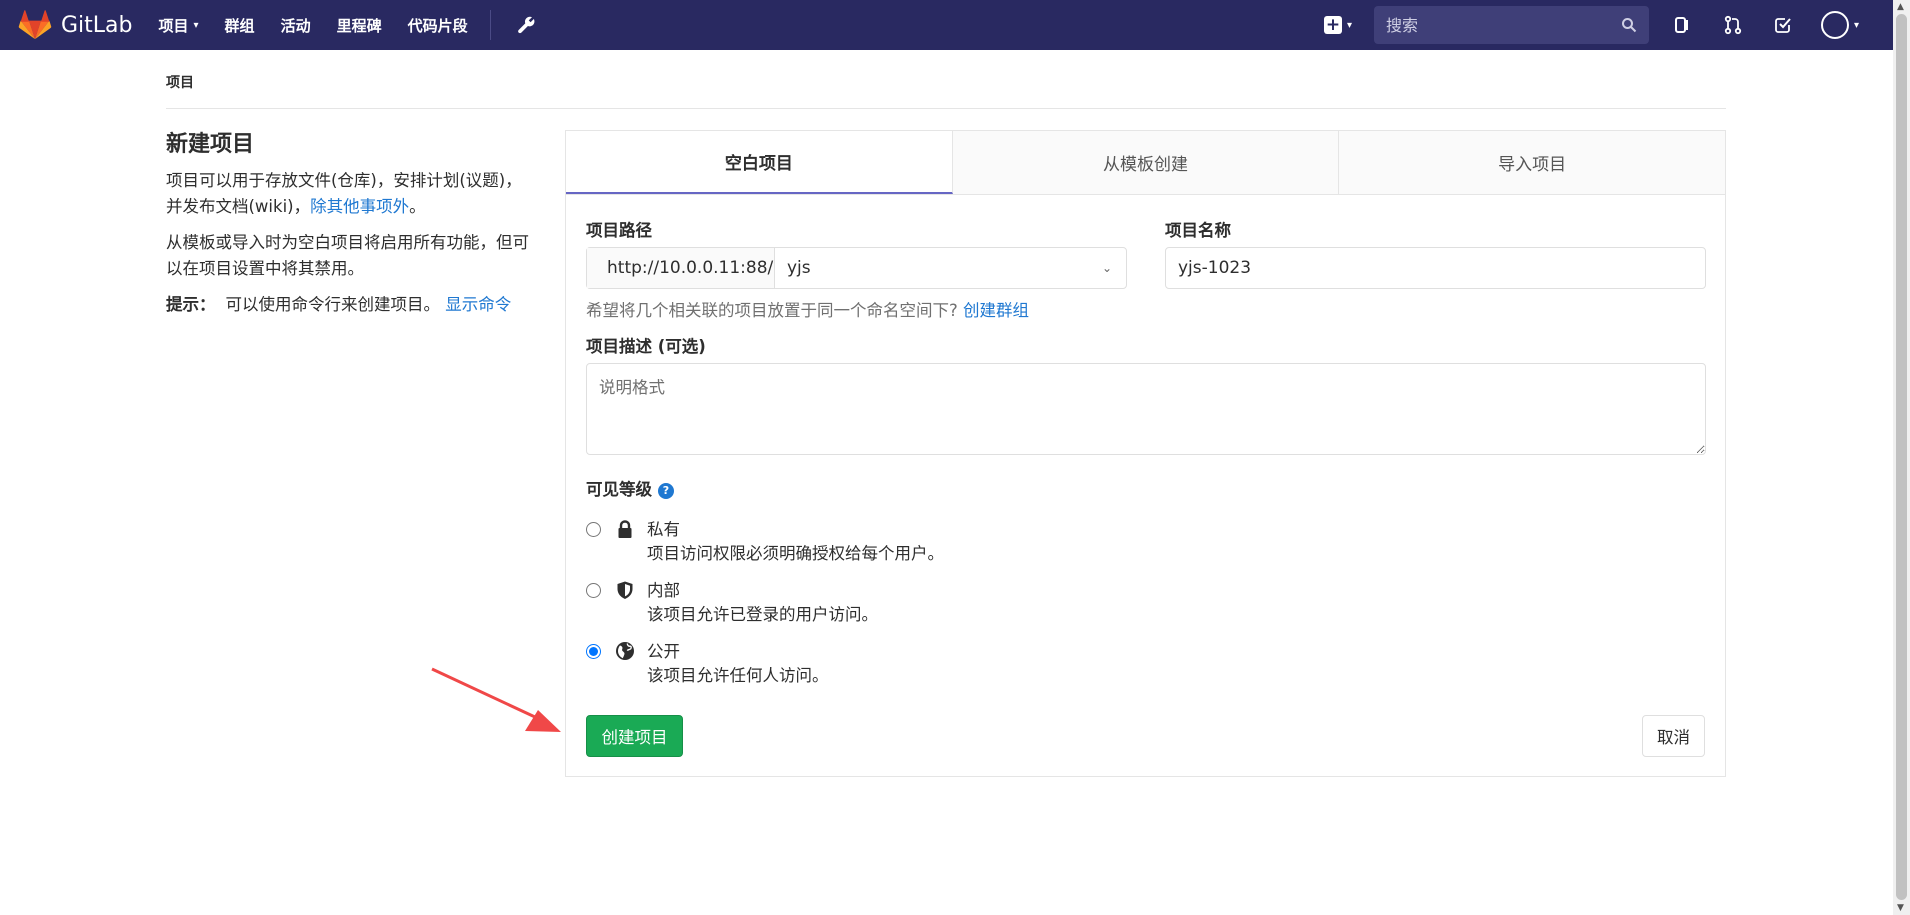 This screenshot has height=915, width=1910. Describe the element at coordinates (996, 310) in the screenshot. I see `create-group-link: 创建群组` at that location.